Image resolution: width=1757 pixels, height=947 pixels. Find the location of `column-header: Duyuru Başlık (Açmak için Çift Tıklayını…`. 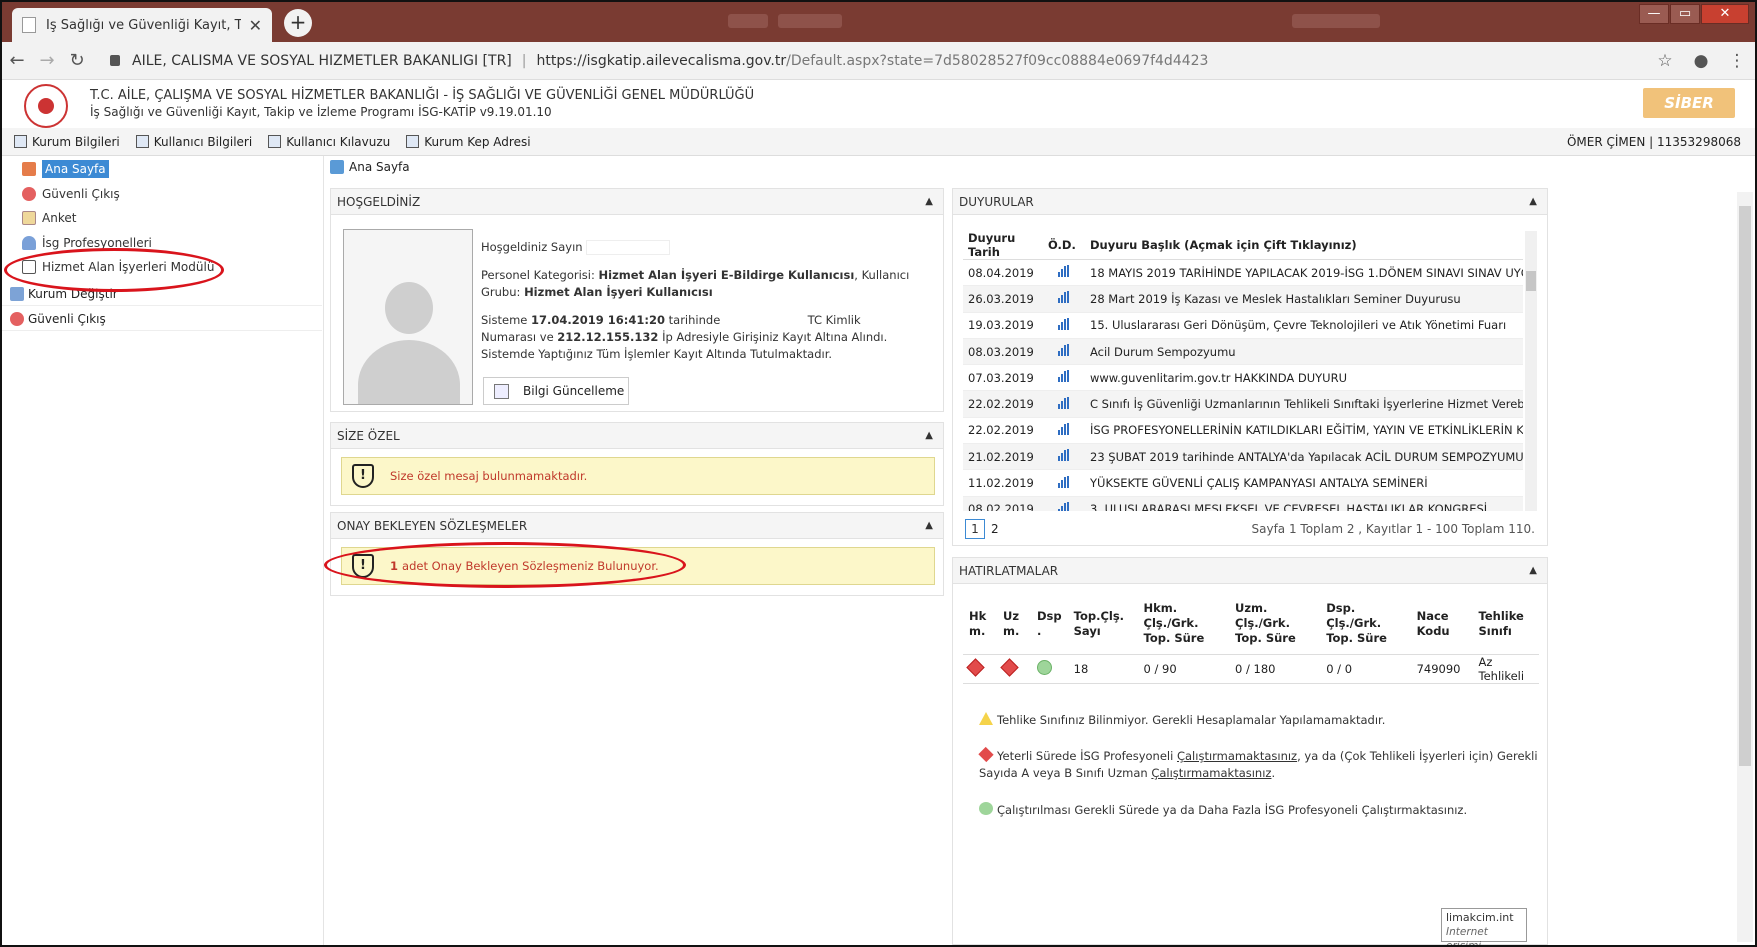

column-header: Duyuru Başlık (Açmak için Çift Tıklayını… is located at coordinates (1304, 245).